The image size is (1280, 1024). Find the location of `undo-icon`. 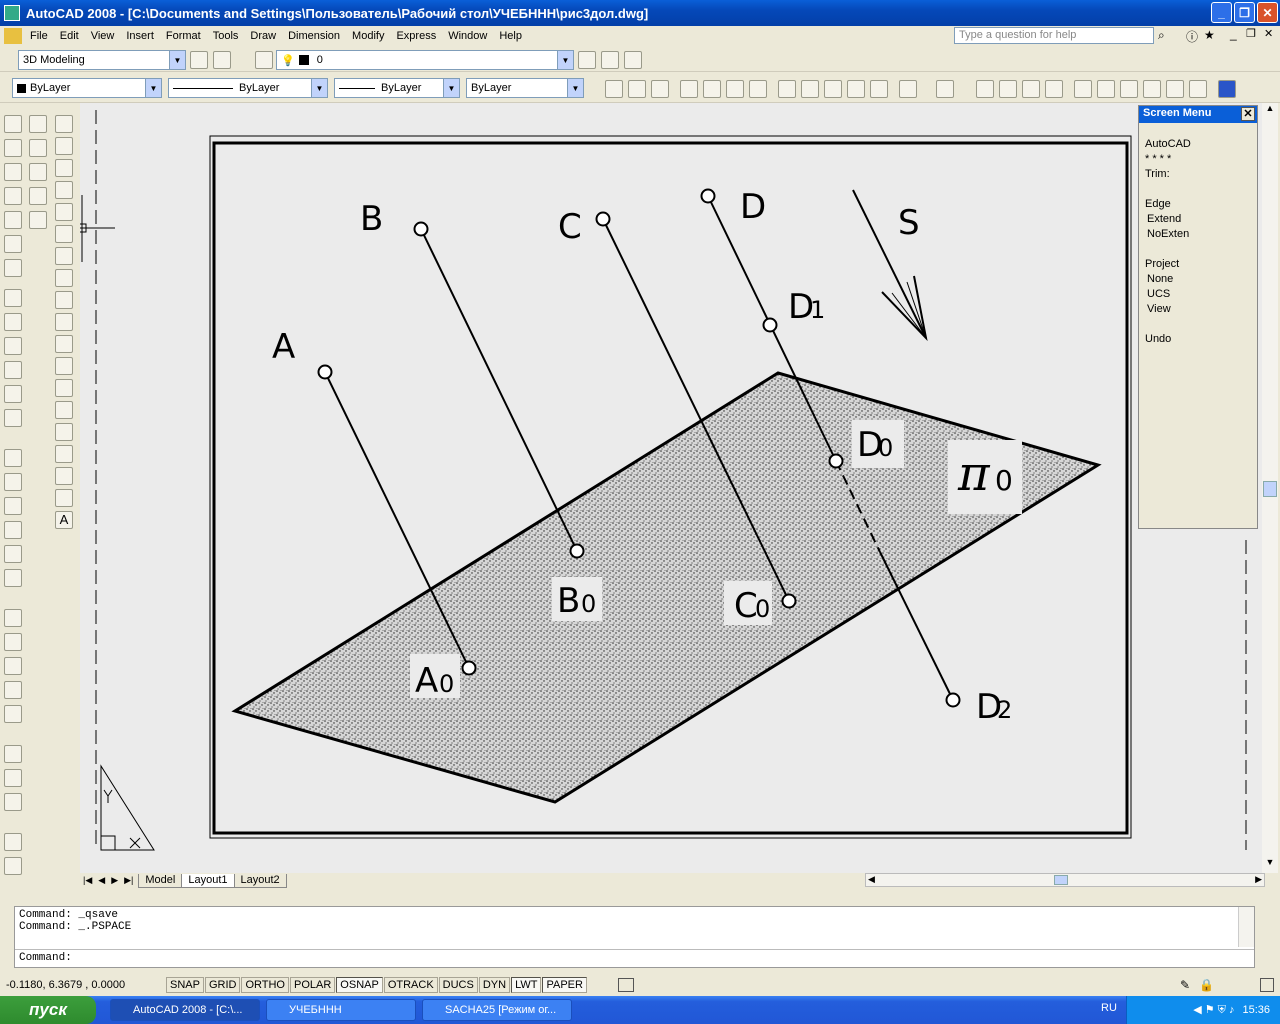

undo-icon is located at coordinates (908, 89).